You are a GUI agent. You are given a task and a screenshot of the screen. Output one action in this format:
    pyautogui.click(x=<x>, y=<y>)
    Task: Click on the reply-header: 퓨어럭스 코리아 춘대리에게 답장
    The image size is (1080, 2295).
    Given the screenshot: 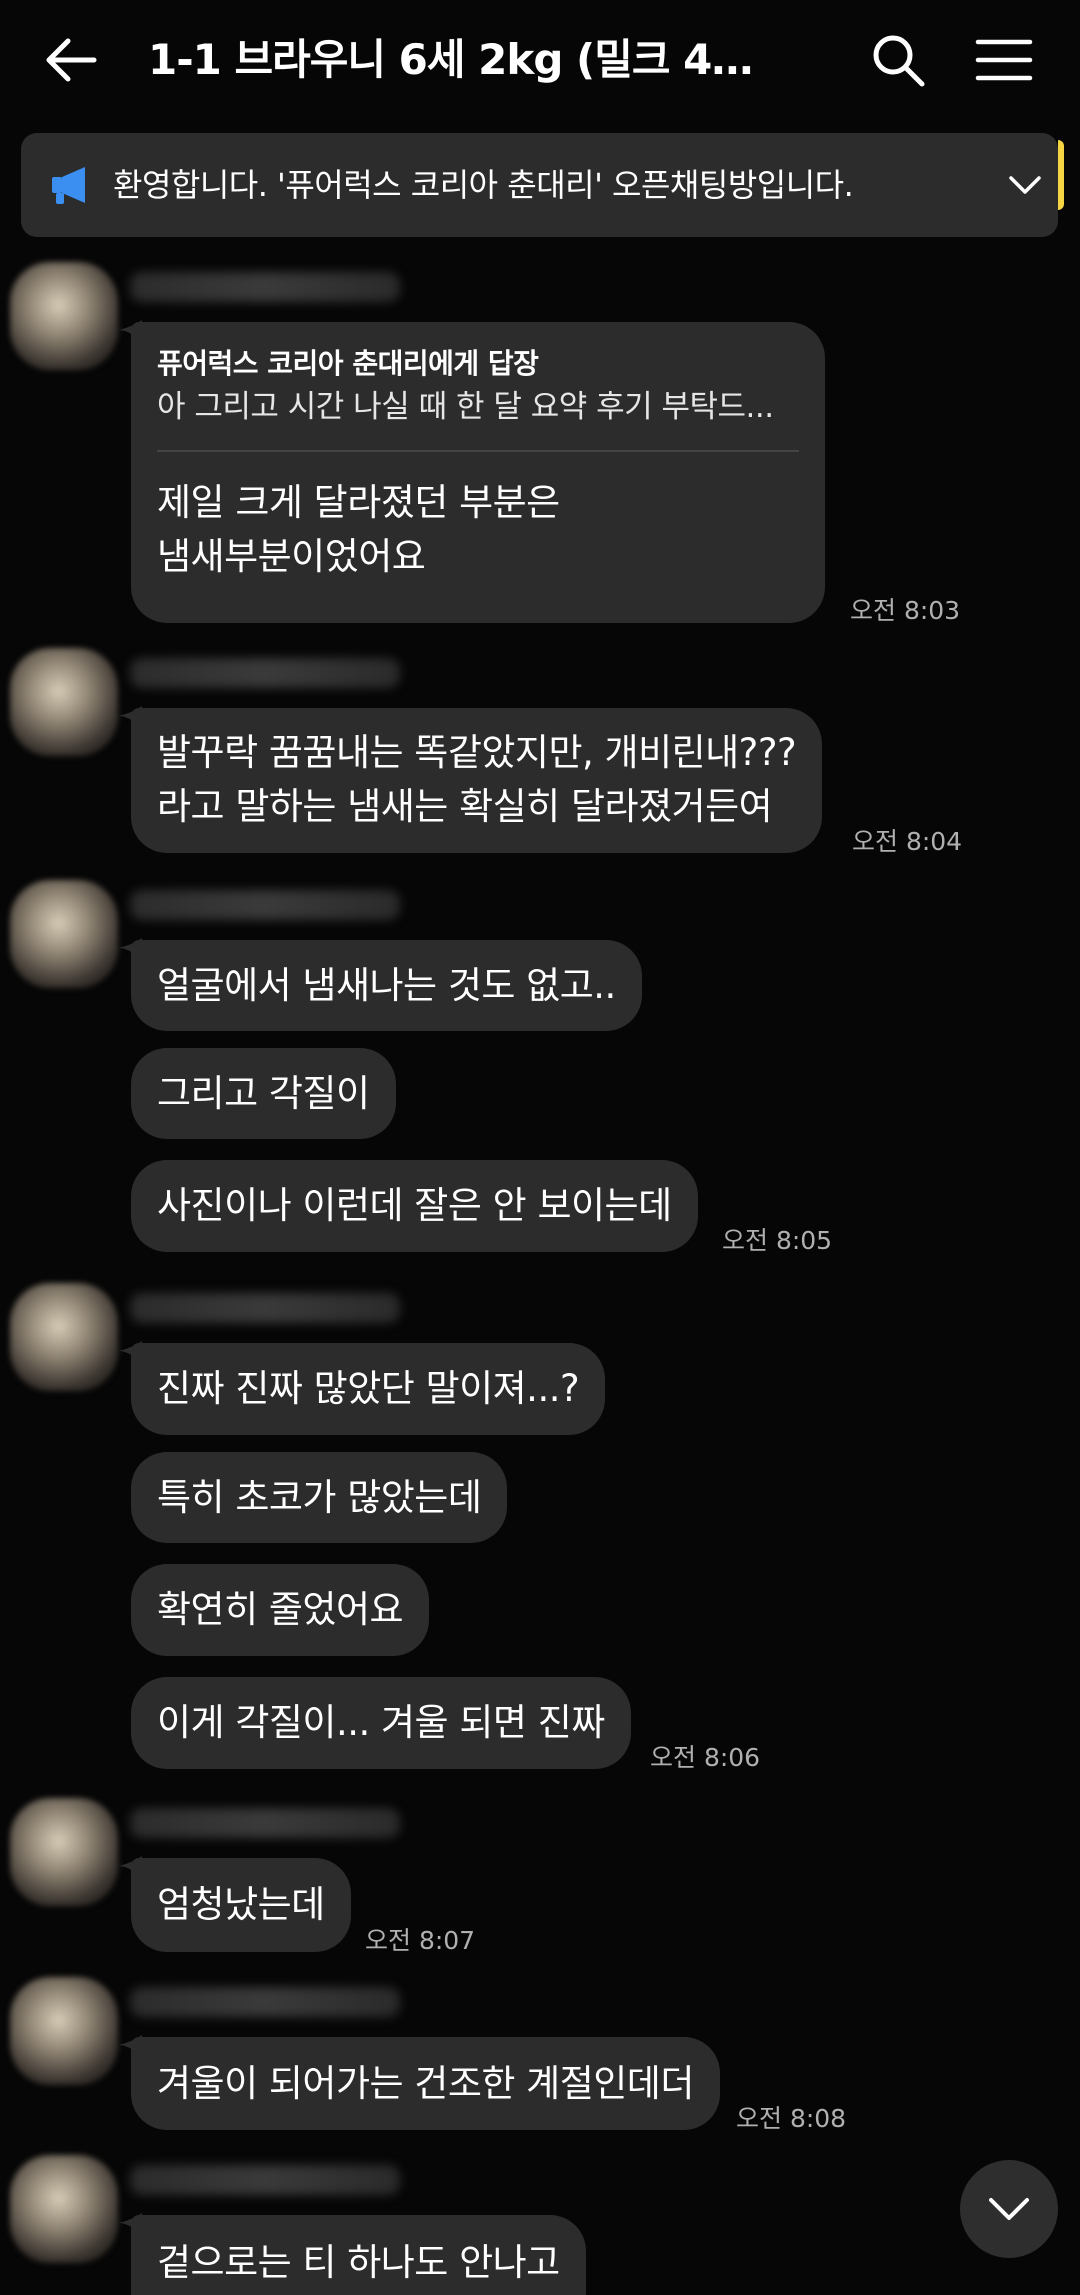 What is the action you would take?
    pyautogui.click(x=348, y=363)
    